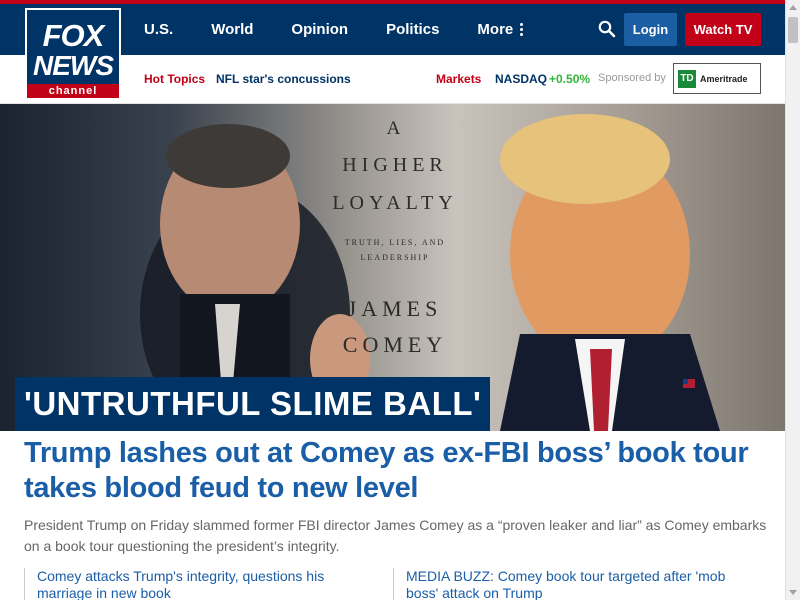  Describe the element at coordinates (395, 128) in the screenshot. I see `book-title-a: A` at that location.